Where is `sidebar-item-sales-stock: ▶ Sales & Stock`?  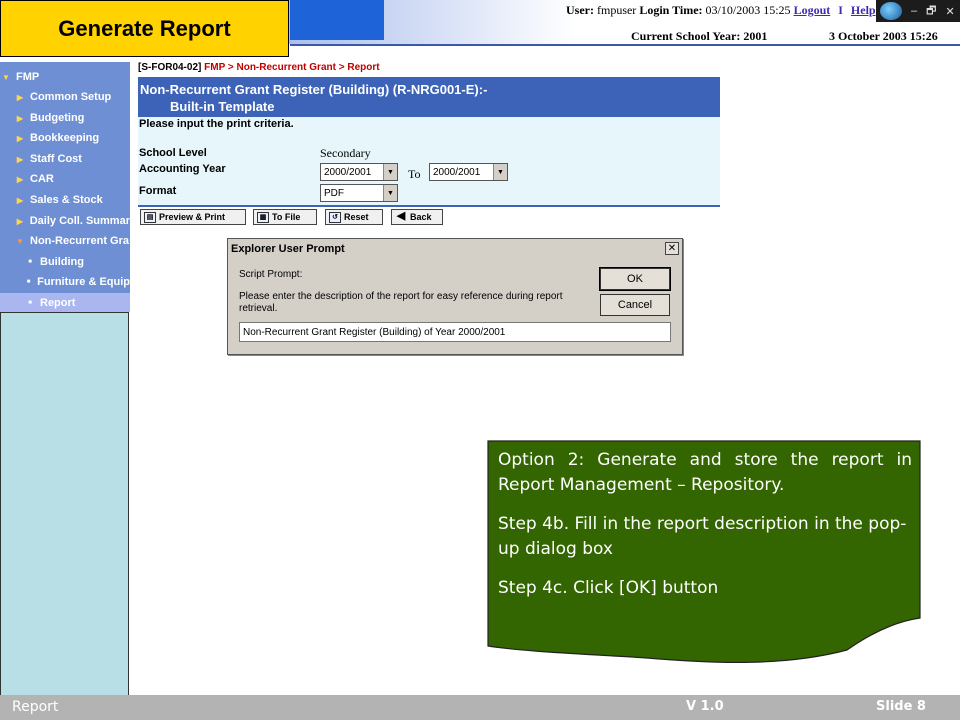 sidebar-item-sales-stock: ▶ Sales & Stock is located at coordinates (65, 200).